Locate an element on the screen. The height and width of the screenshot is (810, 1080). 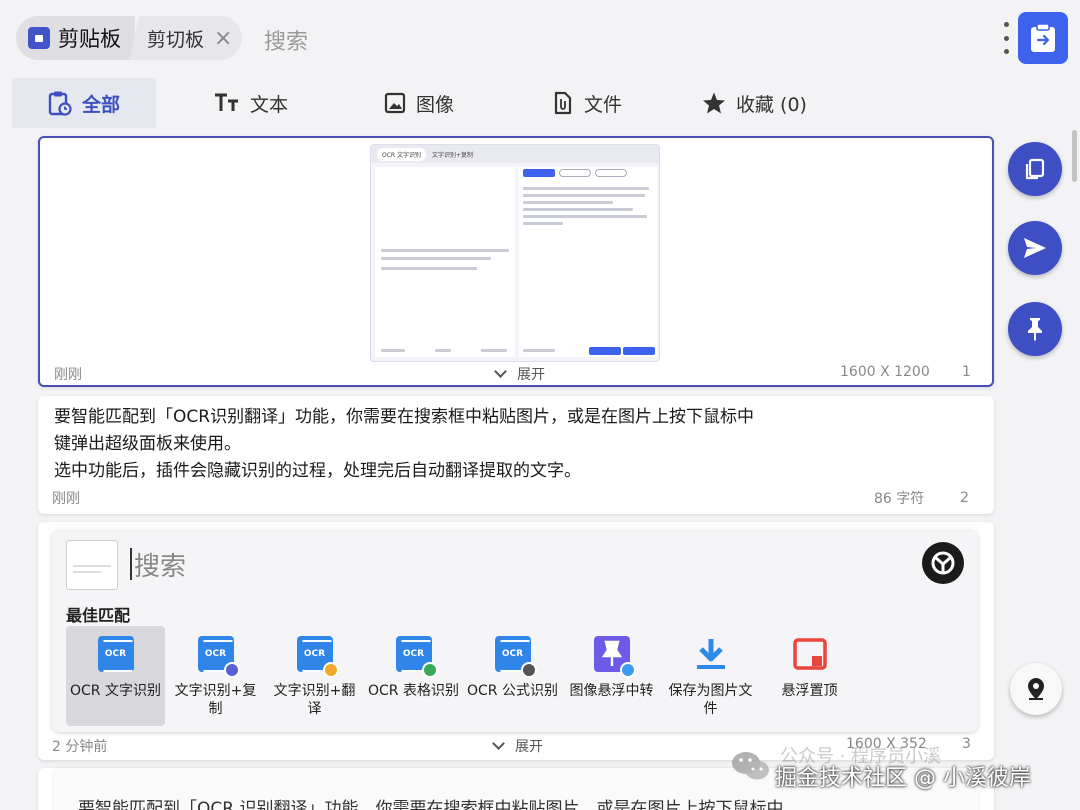
tab-all: 全部 is located at coordinates (84, 103).